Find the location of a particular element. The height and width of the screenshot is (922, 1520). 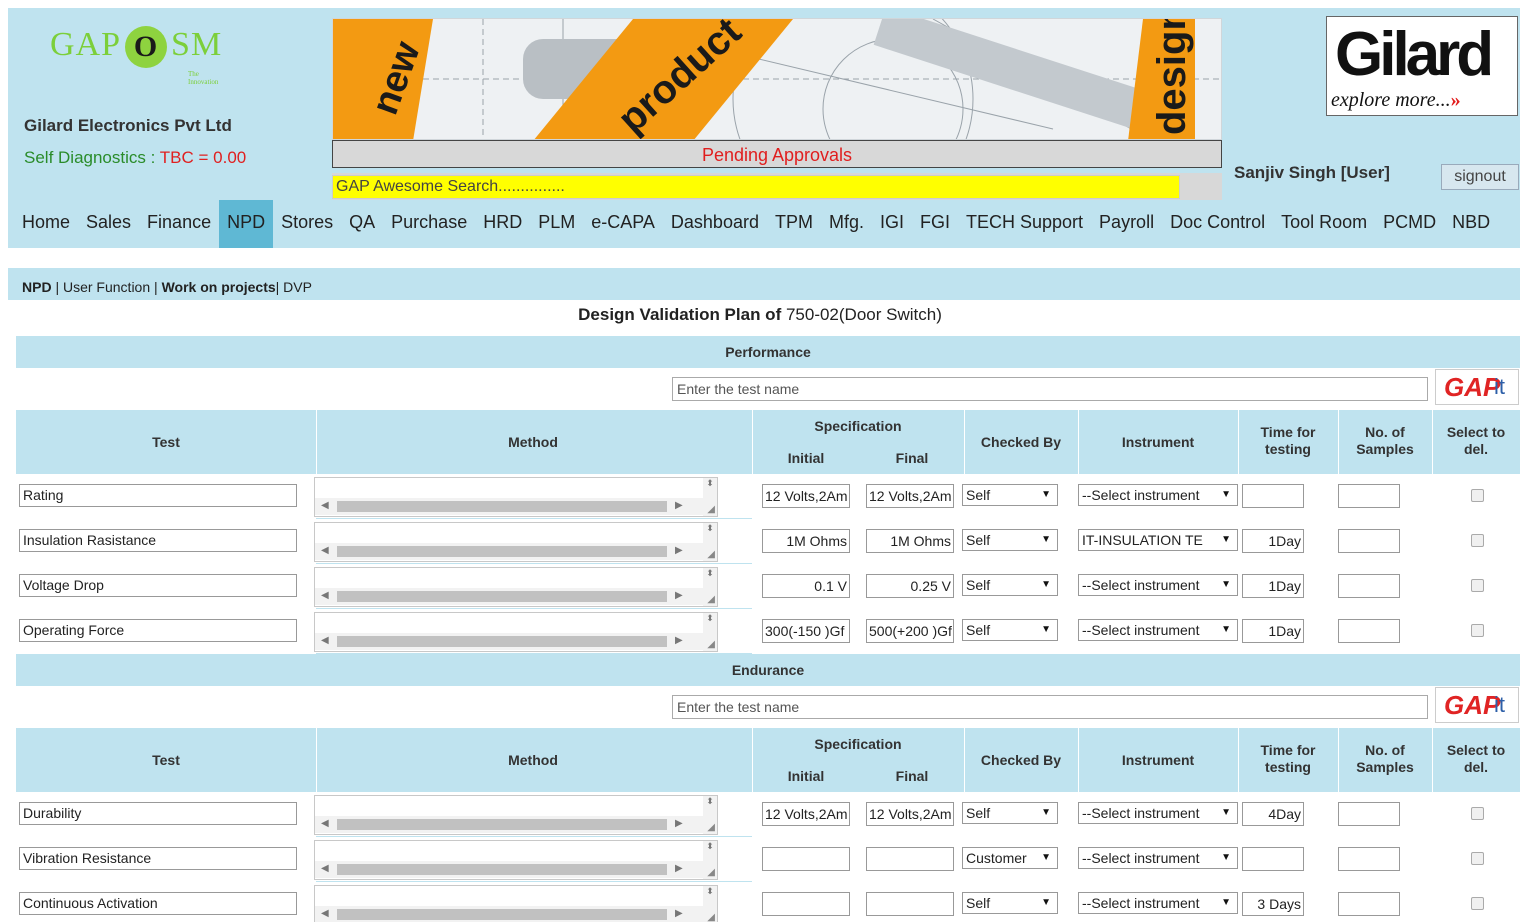

gaposm-logo: GAP O SM The Innovation is located at coordinates (136, 56).